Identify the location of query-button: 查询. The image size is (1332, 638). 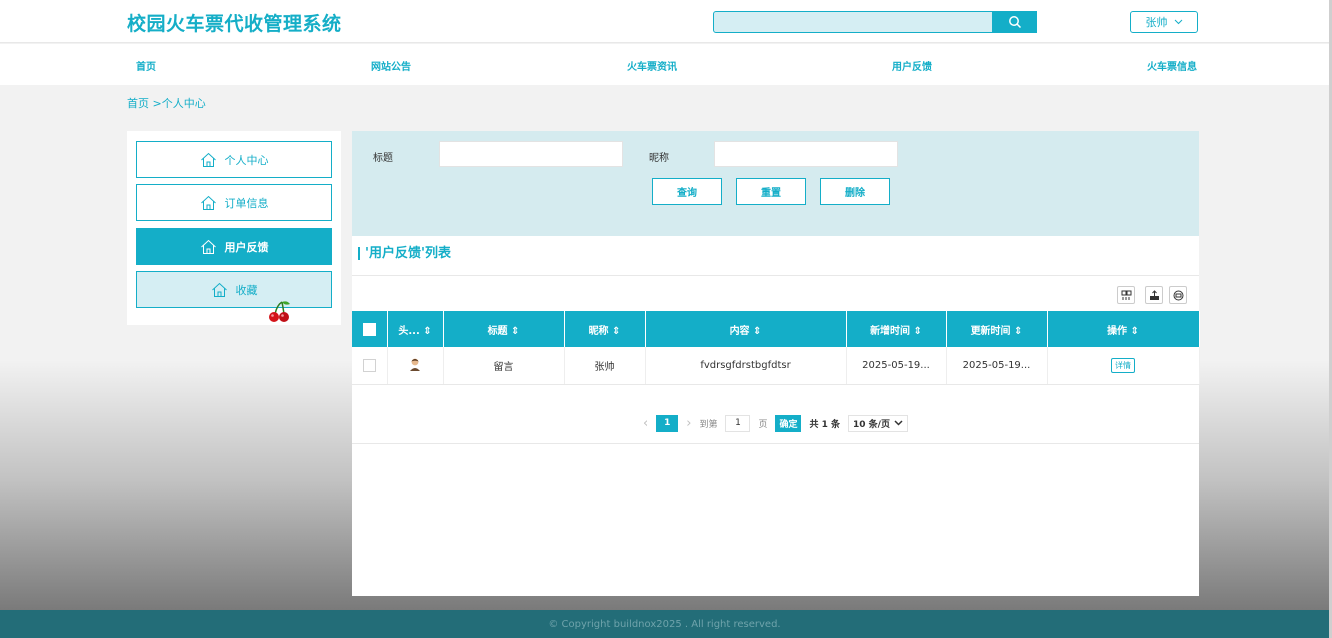
(687, 191).